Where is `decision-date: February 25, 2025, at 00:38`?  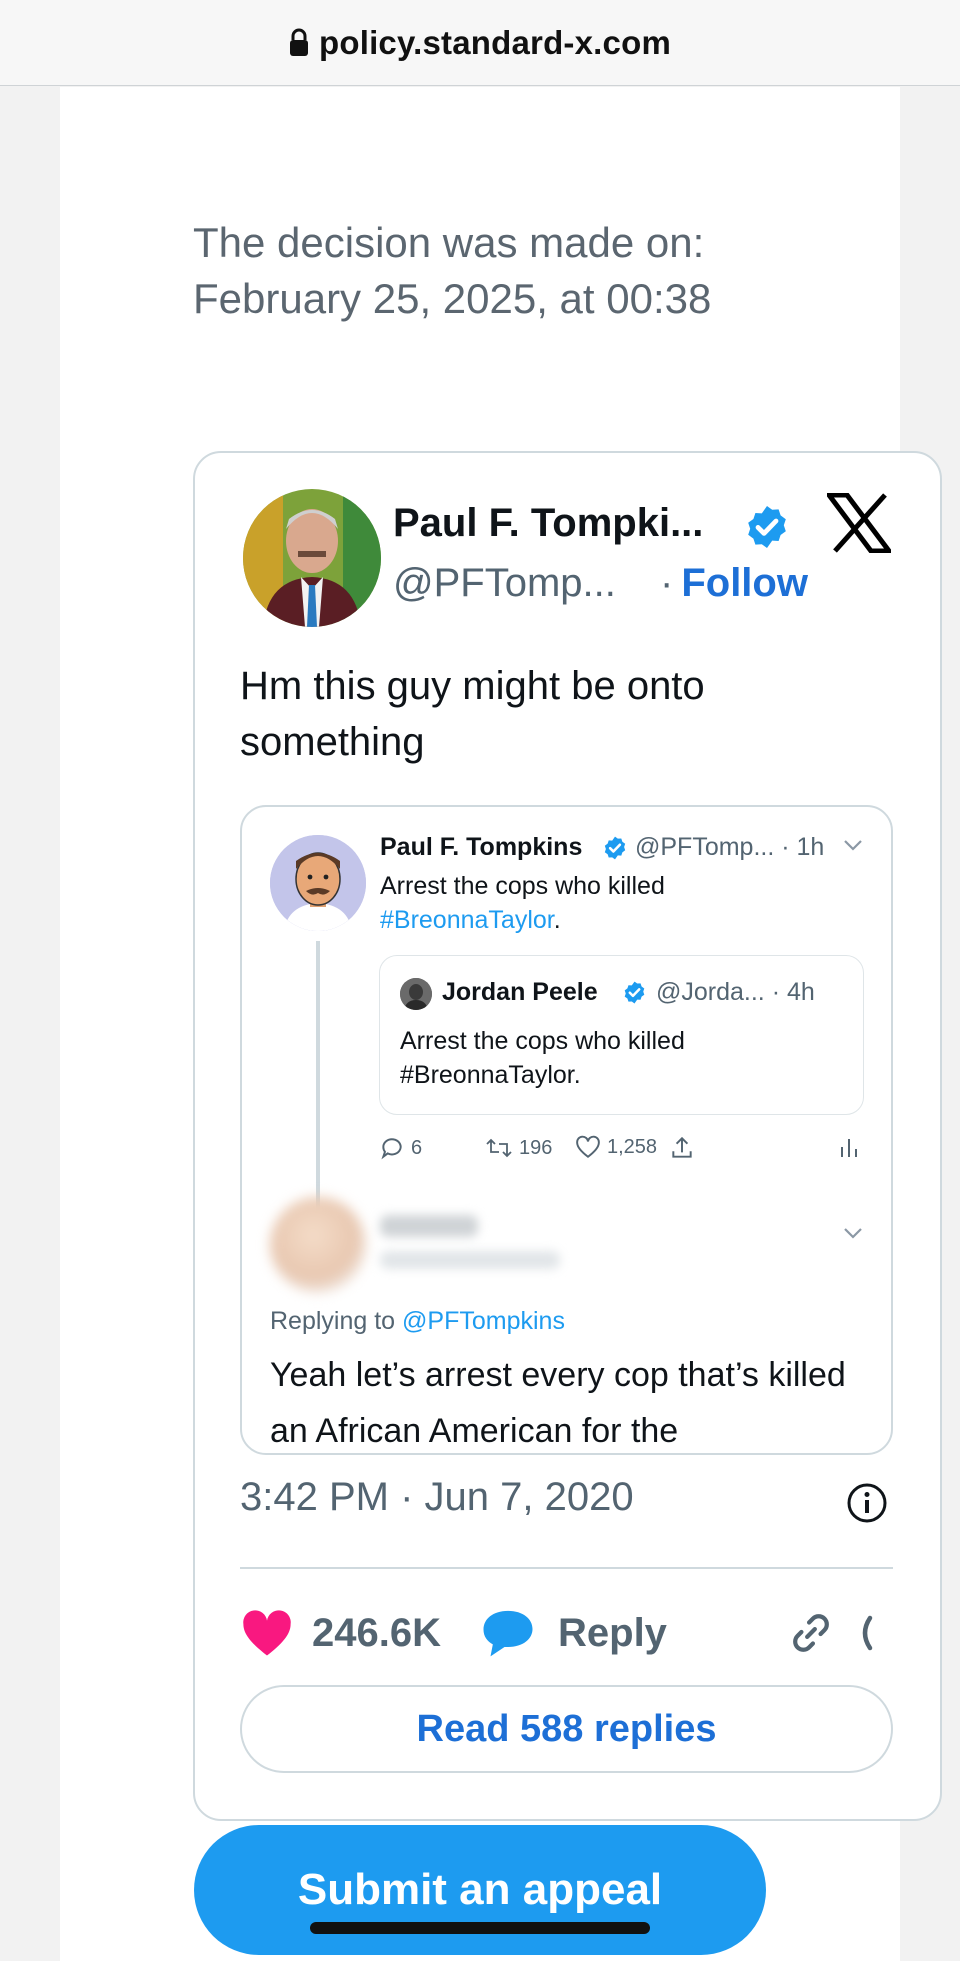
decision-date: February 25, 2025, at 00:38 is located at coordinates (452, 298).